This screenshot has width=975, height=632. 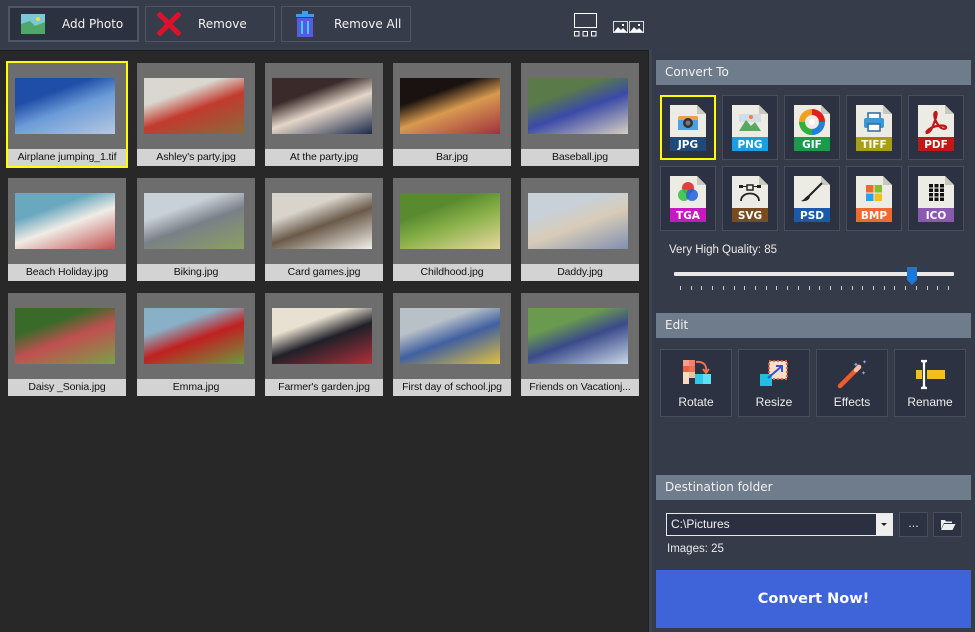 I want to click on rgb-circles-icon: TGA, so click(x=688, y=198).